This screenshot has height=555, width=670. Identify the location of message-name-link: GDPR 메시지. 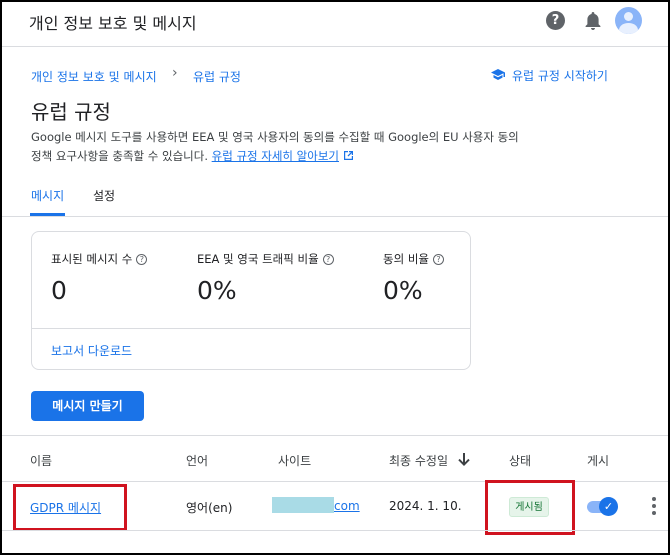
(65, 507).